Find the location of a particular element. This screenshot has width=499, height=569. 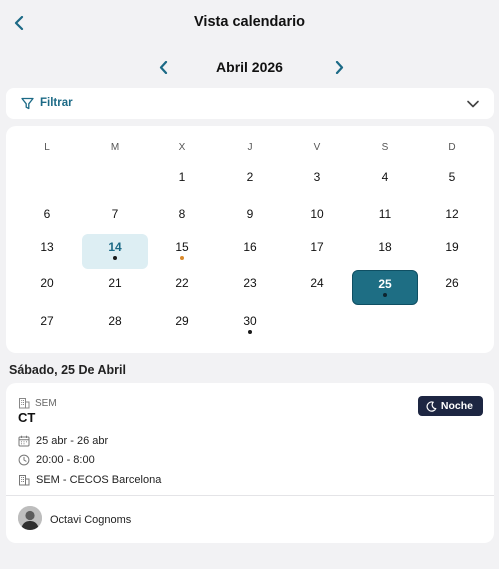

day-number: 20 is located at coordinates (47, 283).